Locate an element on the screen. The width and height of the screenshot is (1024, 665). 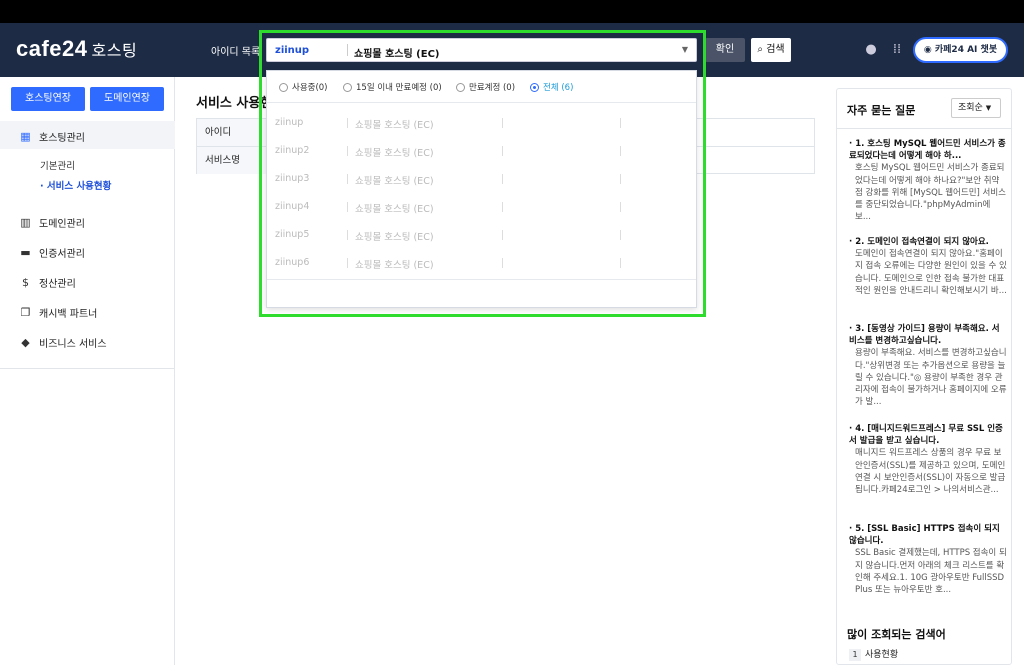
search-icon: ⌕ is located at coordinates (760, 49).